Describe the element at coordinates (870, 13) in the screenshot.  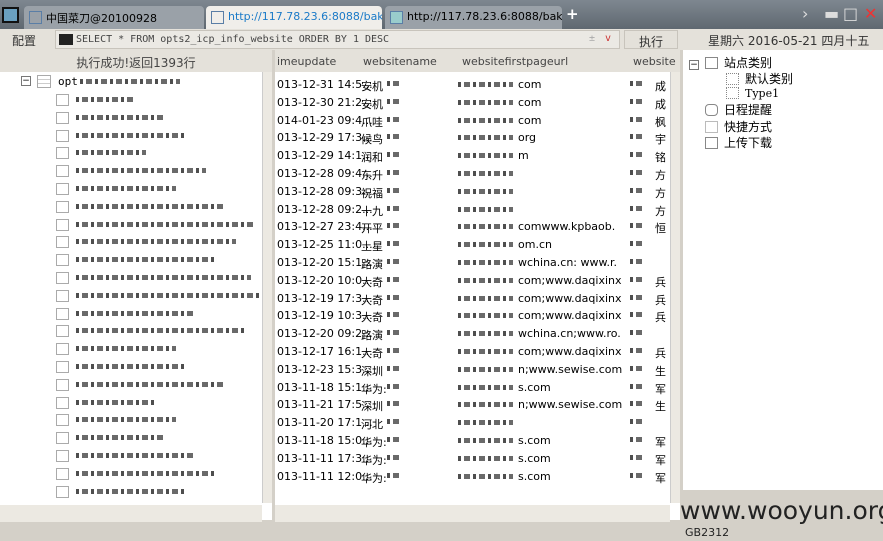
I see `close-button: ✕` at that location.